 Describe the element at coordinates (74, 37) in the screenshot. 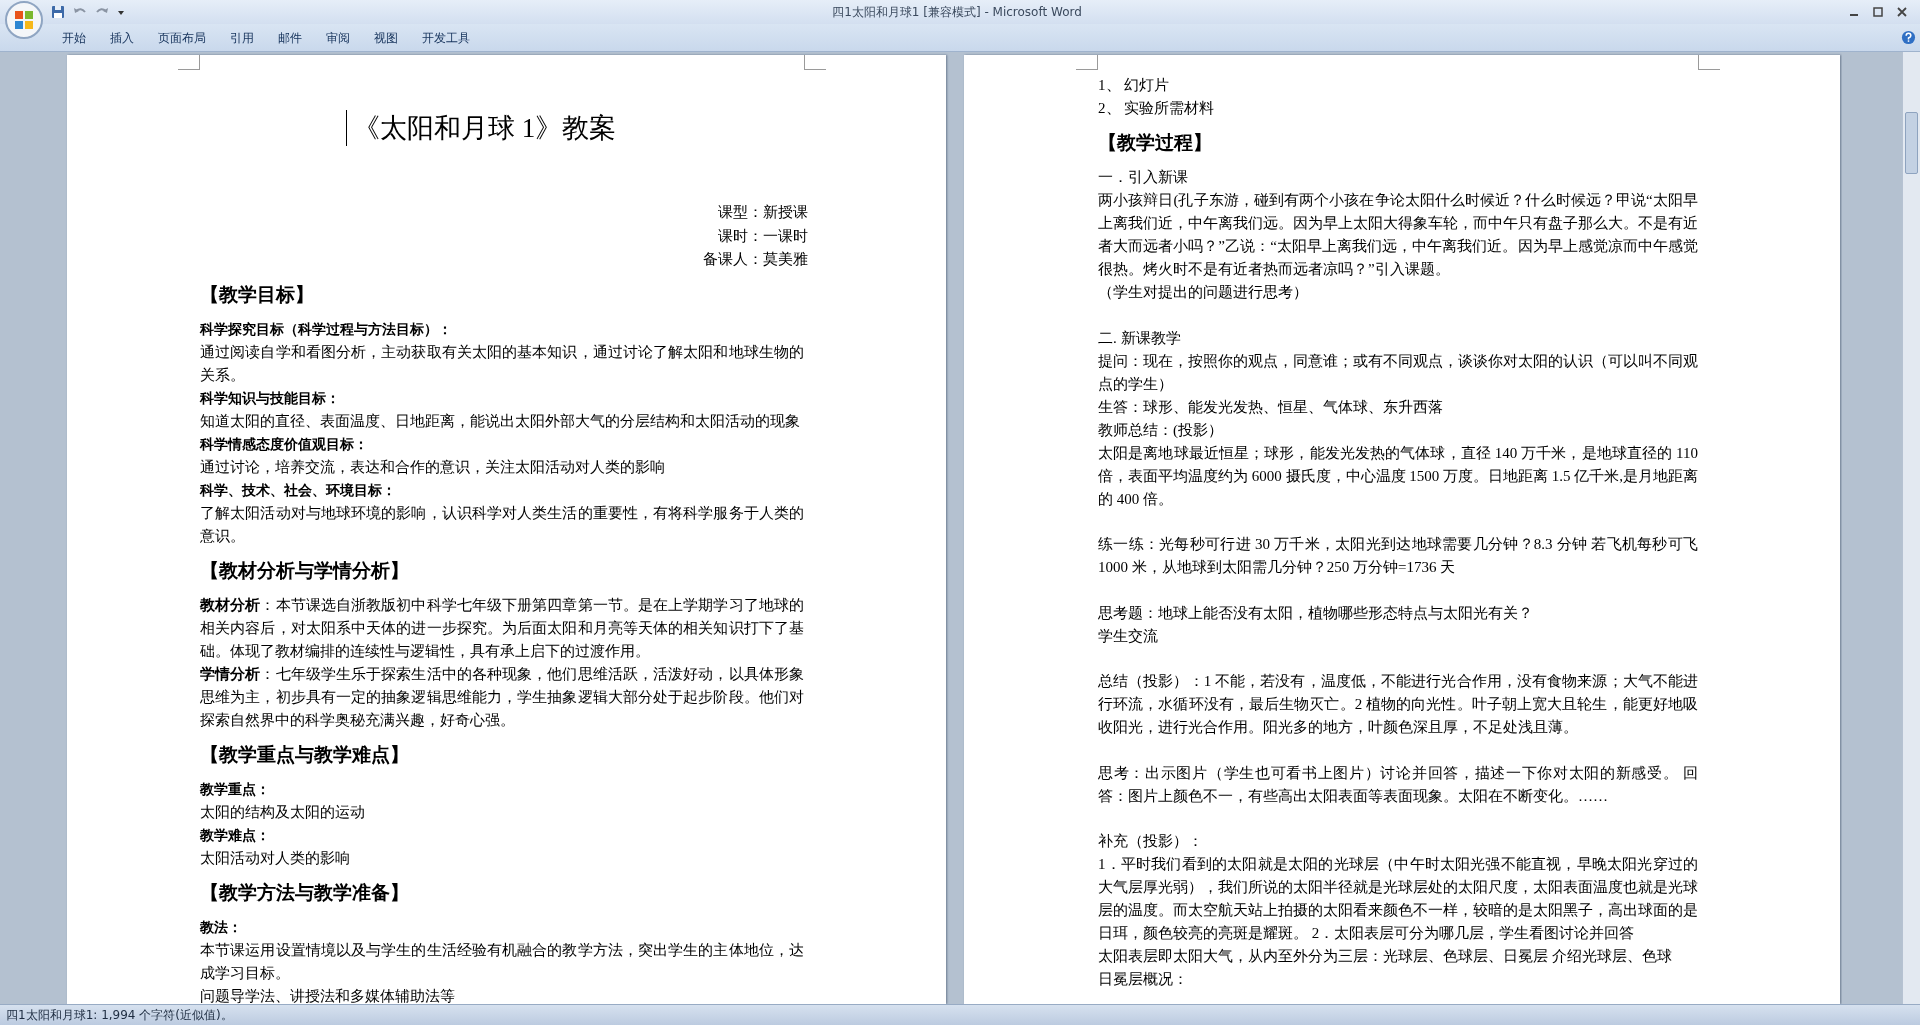

I see `ribbon-tab: 开始` at that location.